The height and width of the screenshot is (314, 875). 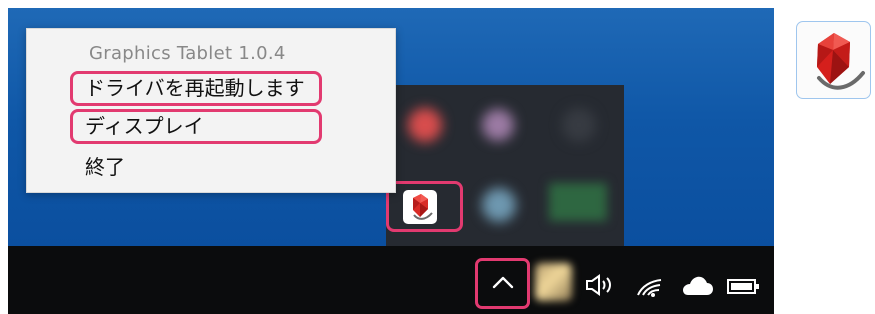 I want to click on blurred-tray-icon-blue, so click(x=499, y=205).